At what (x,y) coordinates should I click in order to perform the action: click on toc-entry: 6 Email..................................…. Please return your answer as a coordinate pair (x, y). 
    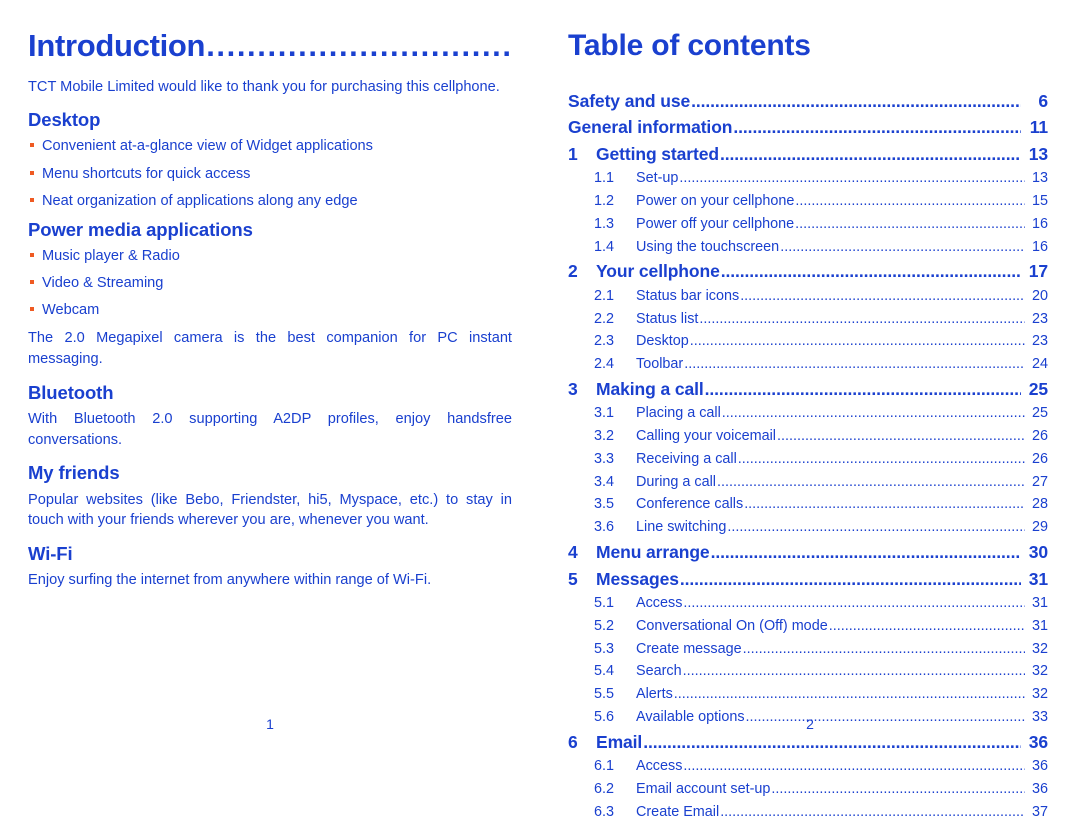
    Looking at the image, I should click on (808, 742).